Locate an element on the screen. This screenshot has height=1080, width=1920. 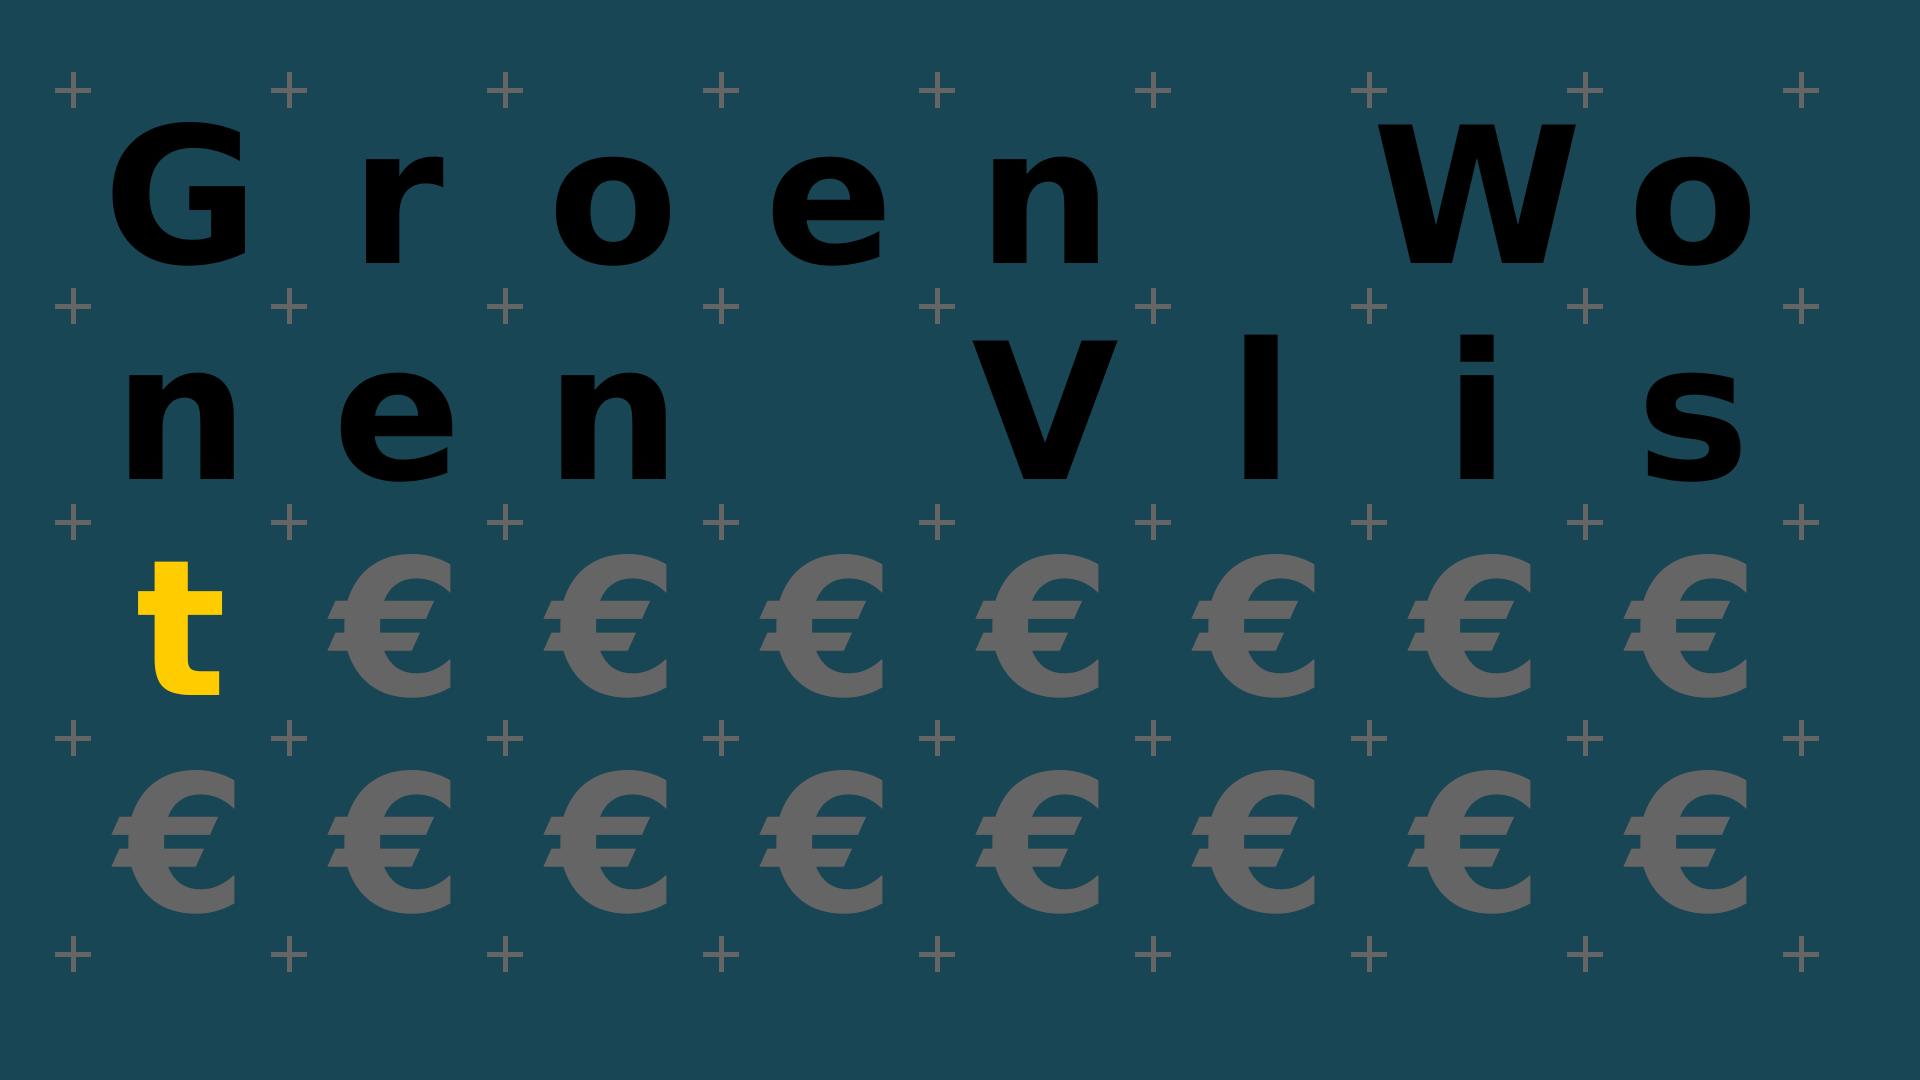
highlighted-letter-cell: t is located at coordinates (181, 629).